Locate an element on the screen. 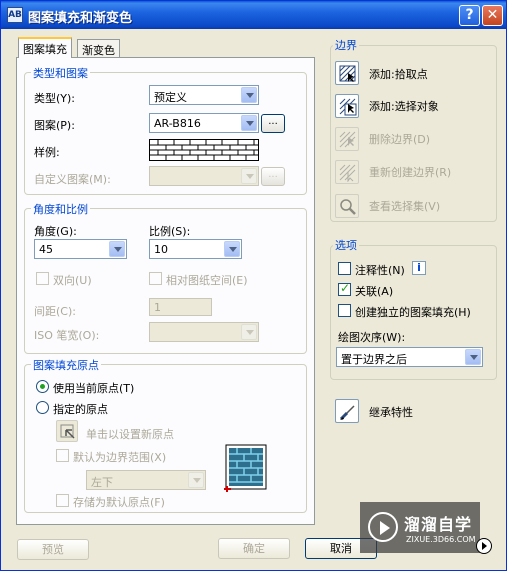 The width and height of the screenshot is (507, 571). click-set-origin-label: 单击以设置新原点 is located at coordinates (130, 434).